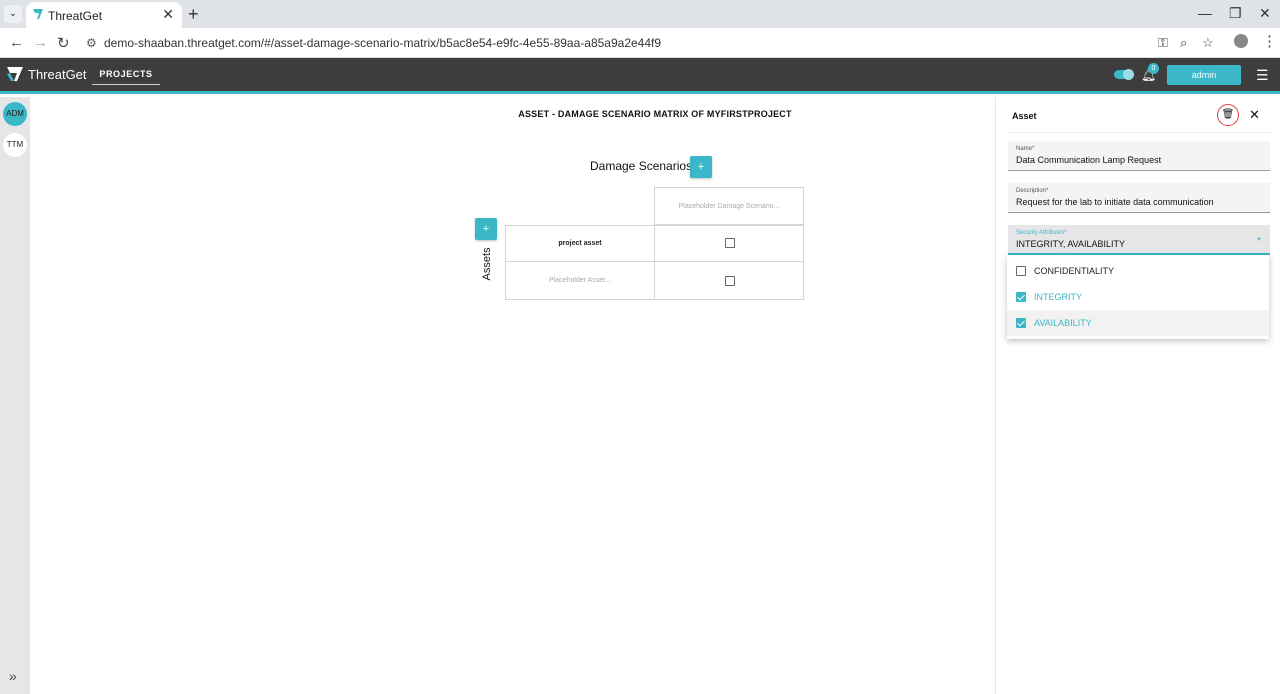  I want to click on dropdown-arrow-icon: ▼, so click(1259, 240).